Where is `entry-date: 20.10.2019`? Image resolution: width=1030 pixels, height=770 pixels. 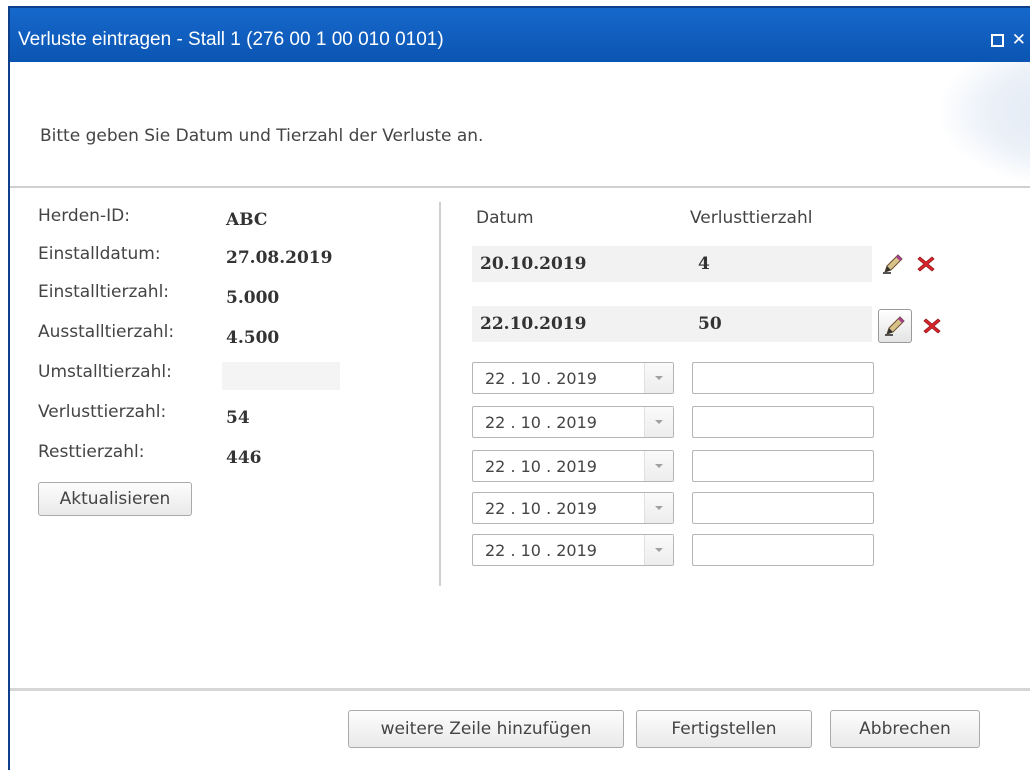
entry-date: 20.10.2019 is located at coordinates (533, 264).